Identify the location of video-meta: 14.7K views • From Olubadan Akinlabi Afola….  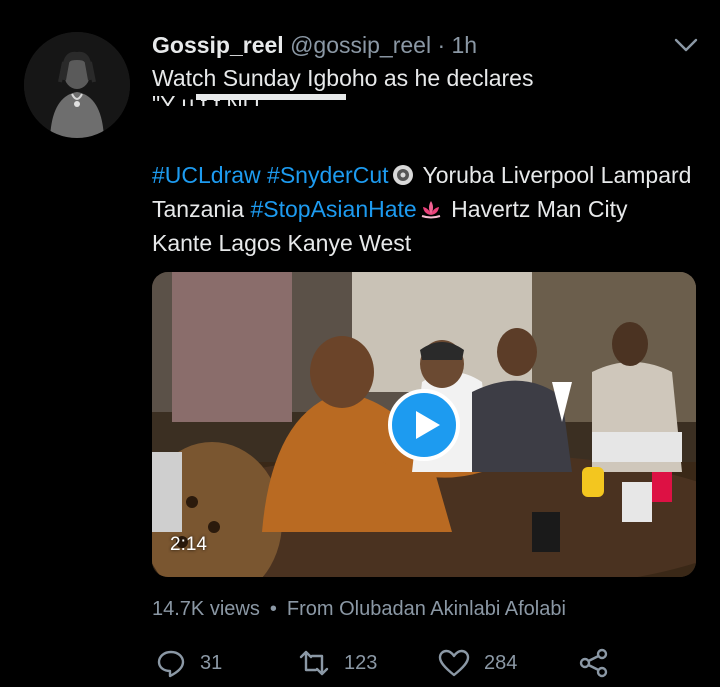
(359, 609).